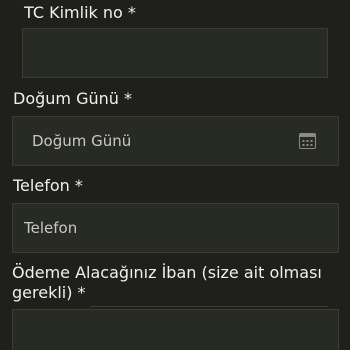 This screenshot has height=350, width=350. I want to click on tc-kimlik-input, so click(175, 53).